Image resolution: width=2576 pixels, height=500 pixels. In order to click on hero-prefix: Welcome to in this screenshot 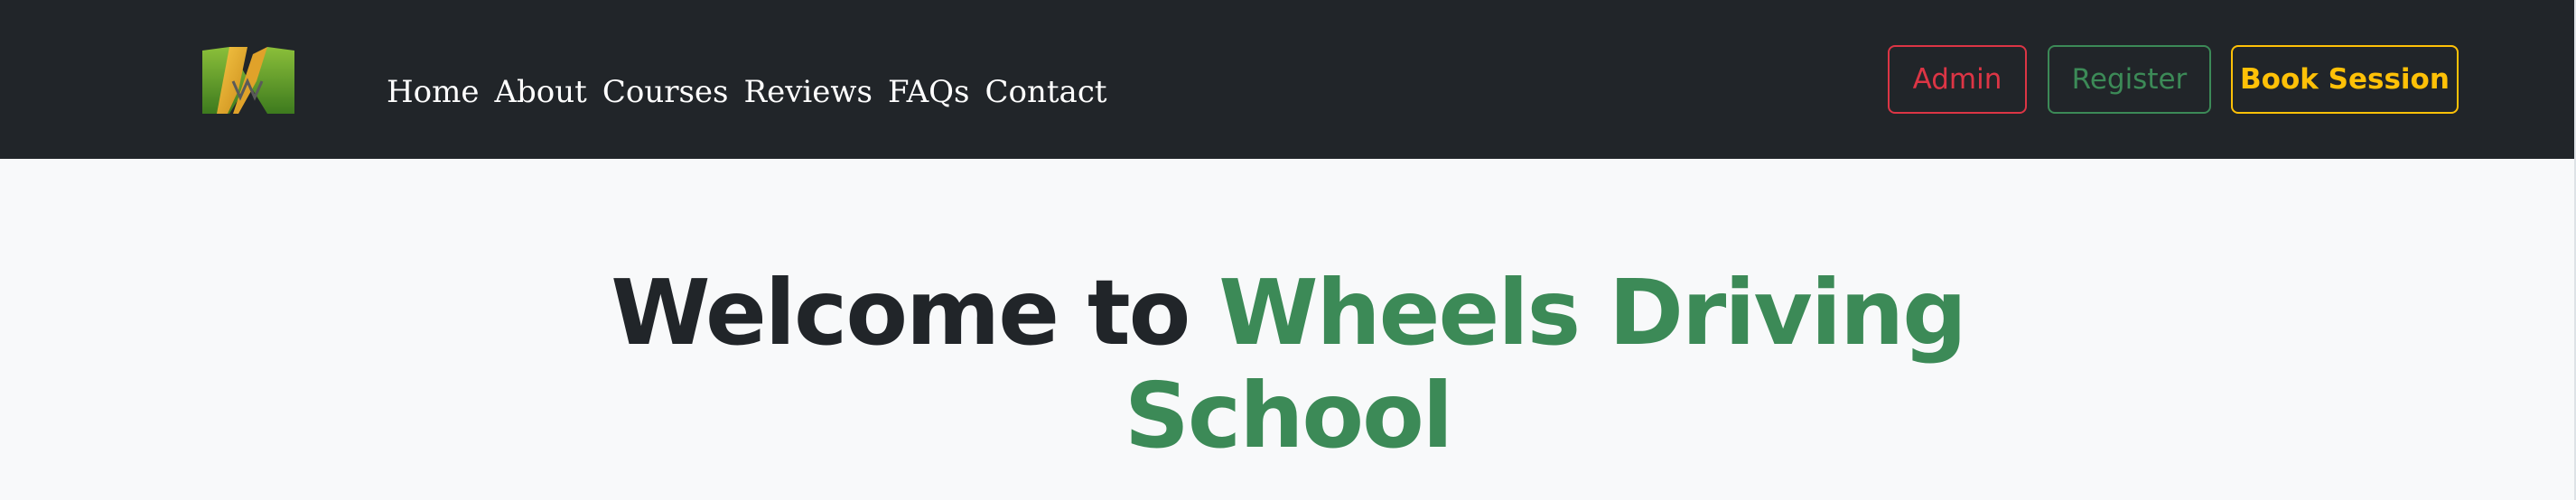, I will do `click(900, 313)`.